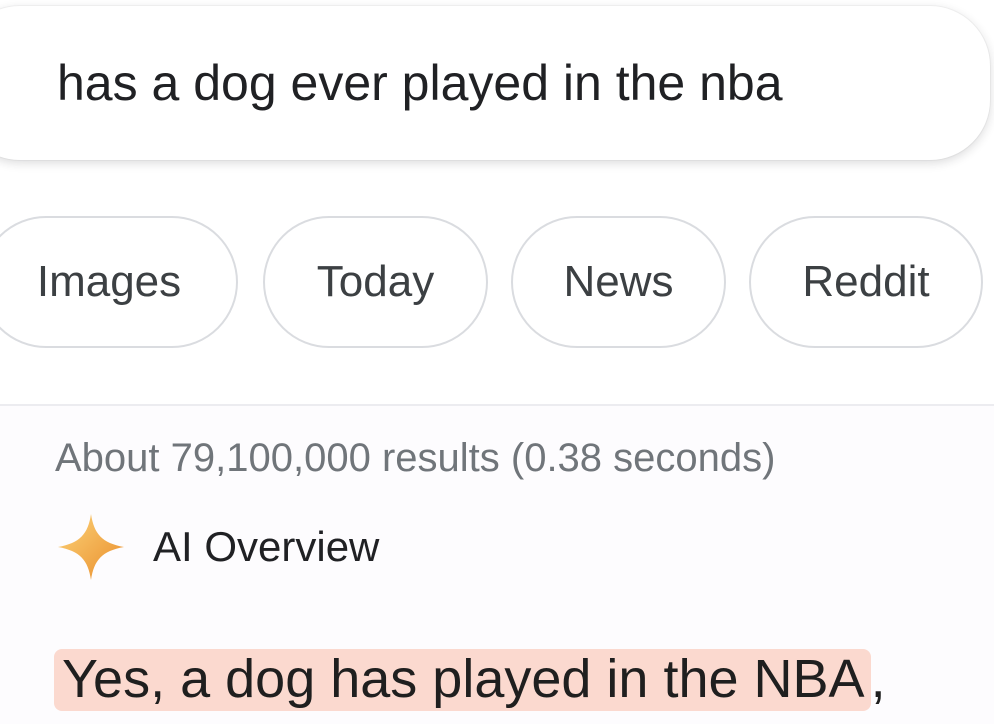 This screenshot has width=994, height=724. I want to click on ai-overview-title: AI Overview, so click(266, 546).